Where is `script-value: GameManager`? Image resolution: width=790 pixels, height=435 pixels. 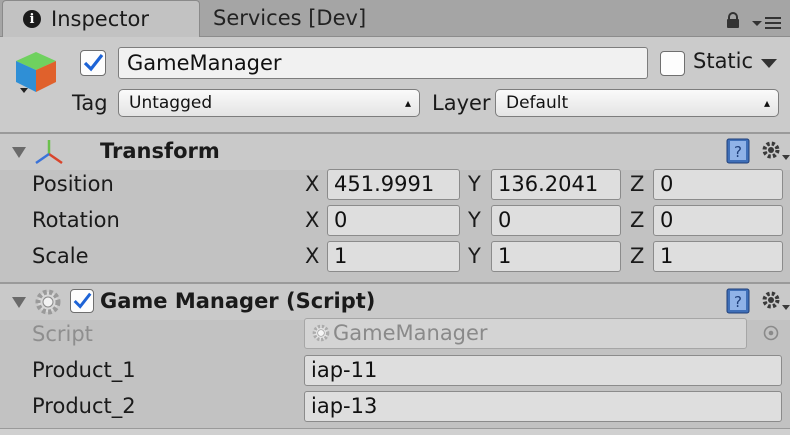 script-value: GameManager is located at coordinates (410, 333).